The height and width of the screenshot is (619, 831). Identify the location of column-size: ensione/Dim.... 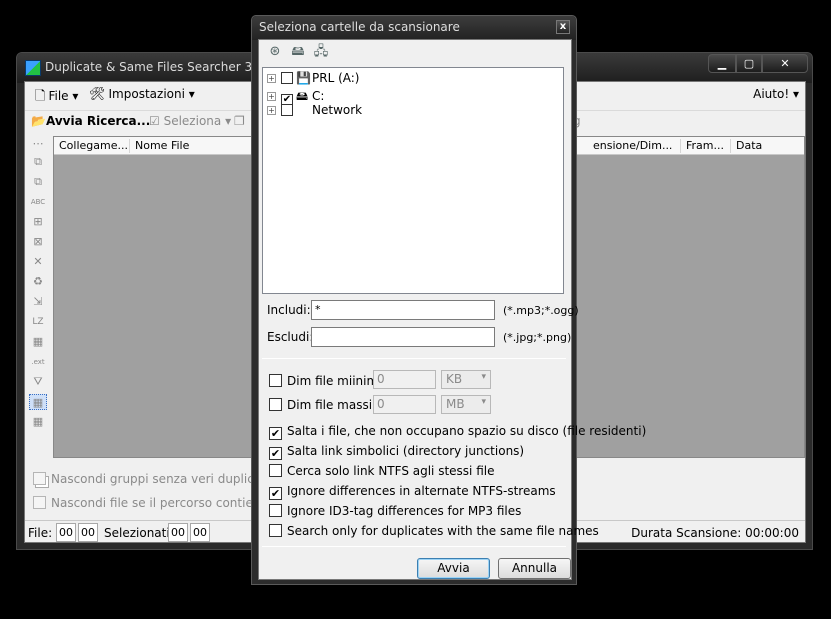
(634, 146).